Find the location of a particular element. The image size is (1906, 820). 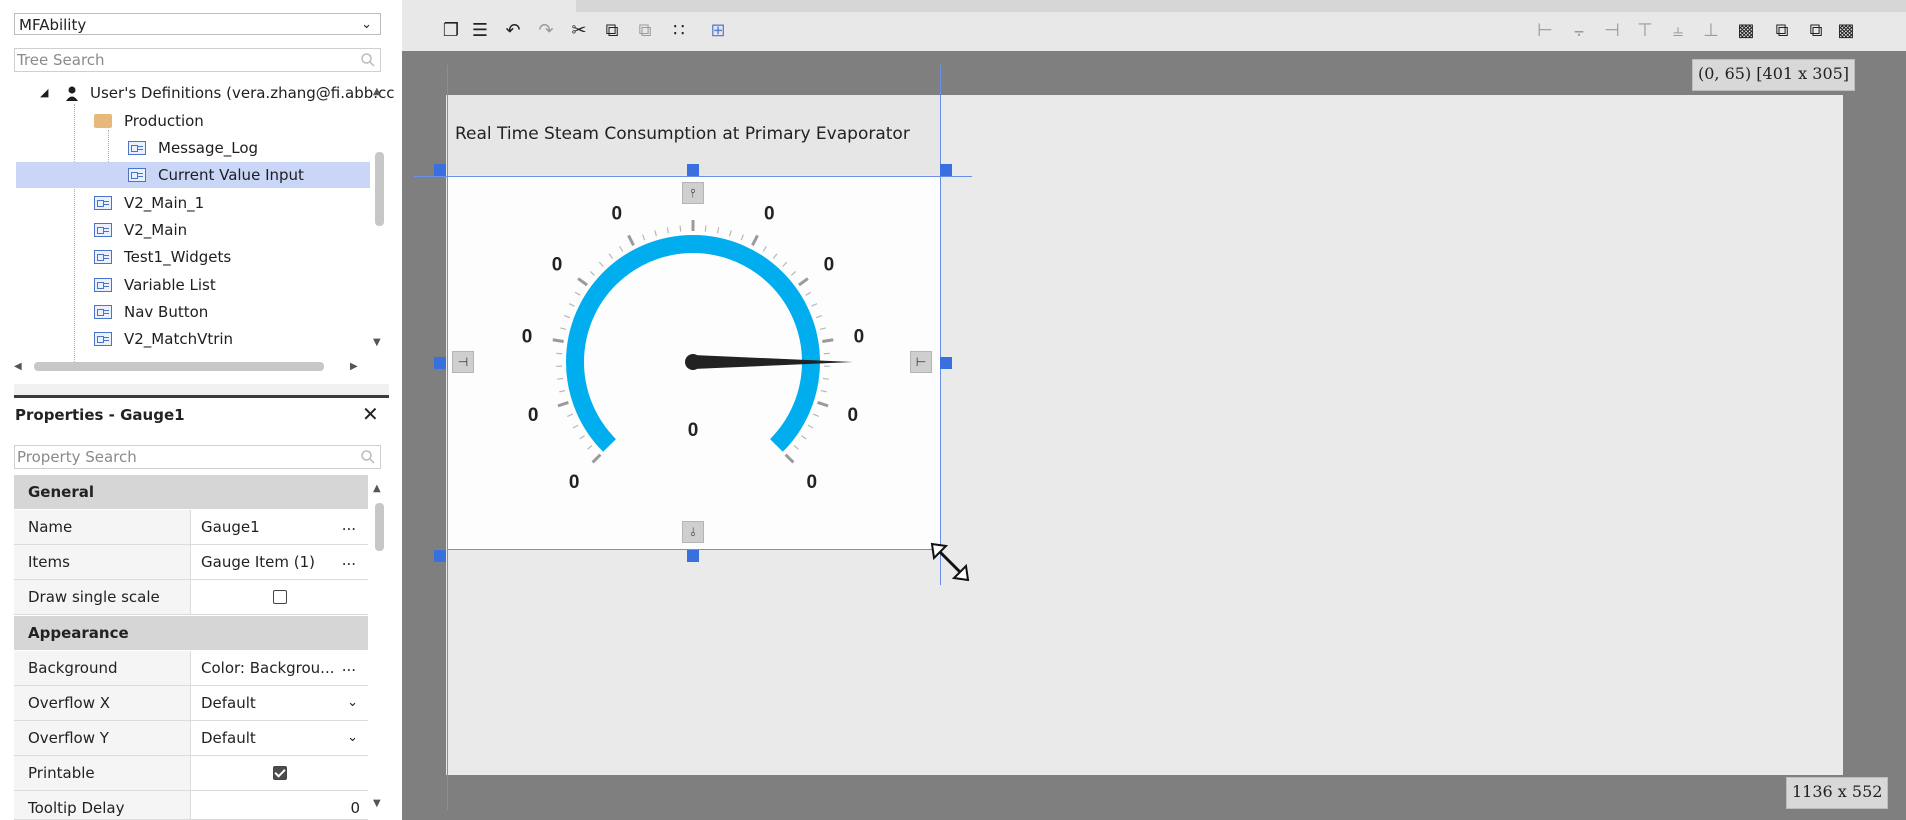

close-icon: ✕ is located at coordinates (370, 414).